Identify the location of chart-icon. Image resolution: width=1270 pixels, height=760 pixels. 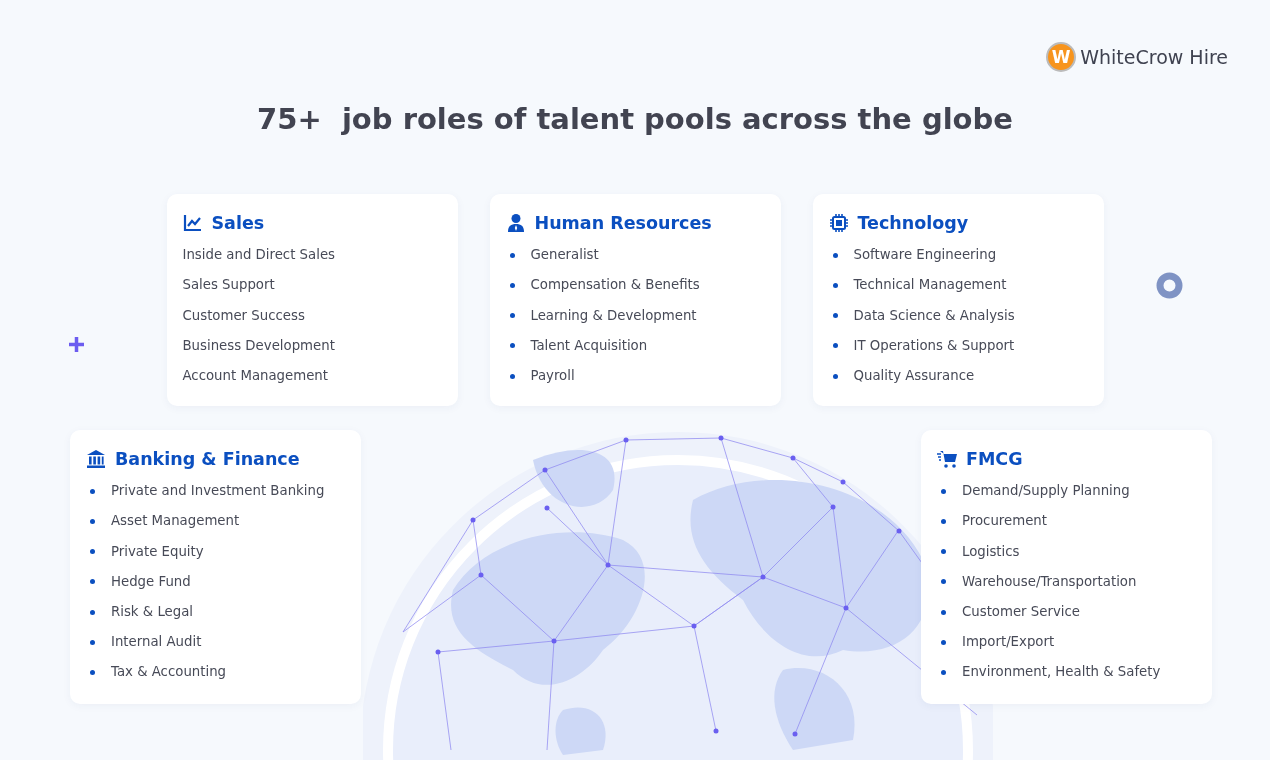
(193, 223).